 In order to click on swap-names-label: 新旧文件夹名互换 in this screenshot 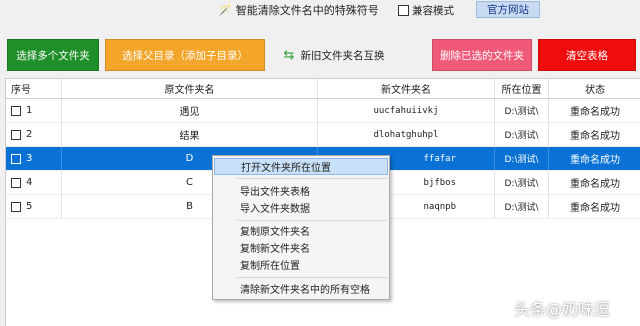, I will do `click(342, 55)`.